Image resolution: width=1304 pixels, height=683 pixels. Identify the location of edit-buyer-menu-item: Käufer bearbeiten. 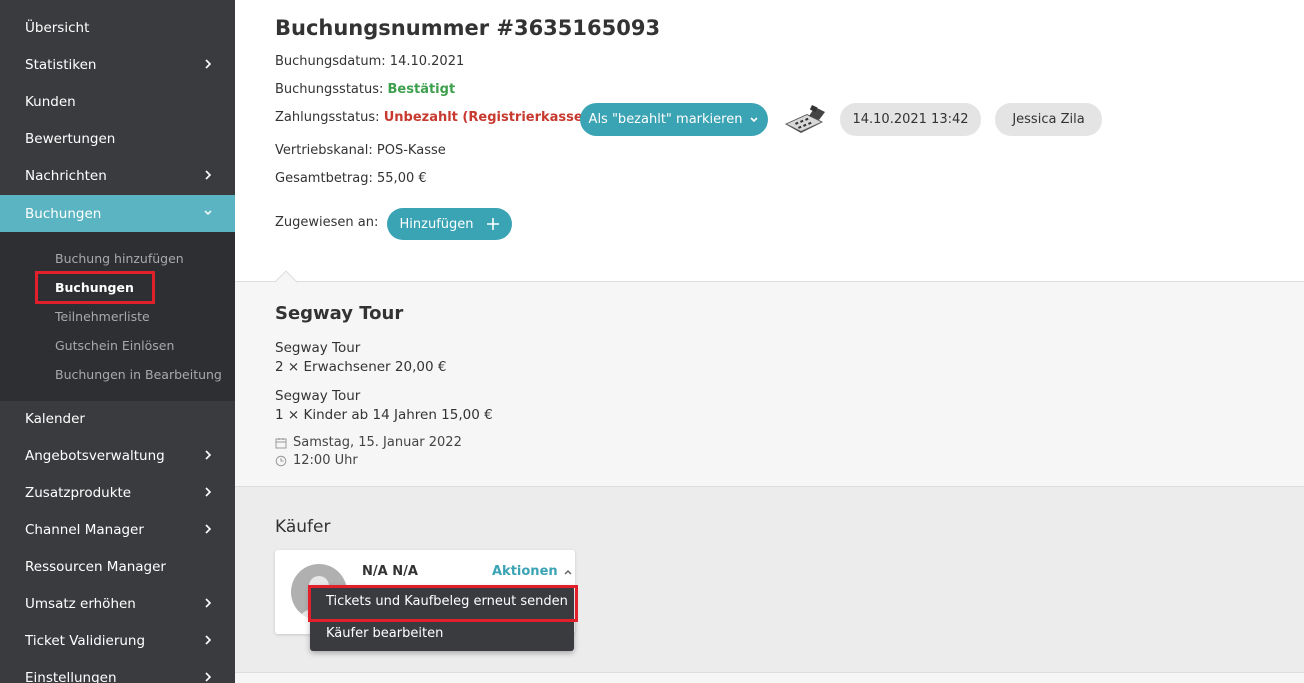
(384, 633).